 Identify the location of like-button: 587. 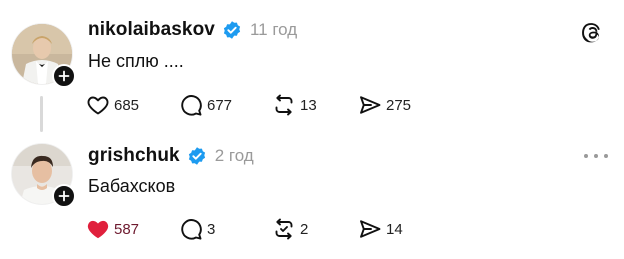
(132, 229).